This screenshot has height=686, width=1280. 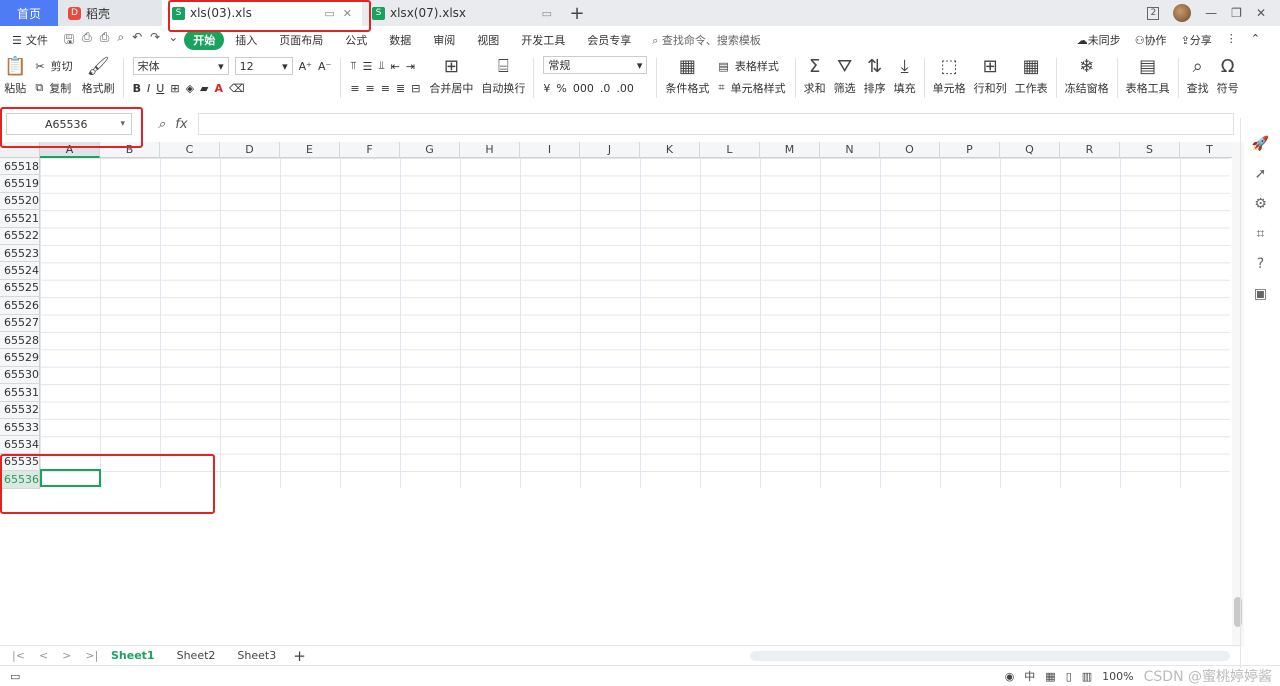 I want to click on freeze-button: ❄ 冻结窗格, so click(x=1087, y=76).